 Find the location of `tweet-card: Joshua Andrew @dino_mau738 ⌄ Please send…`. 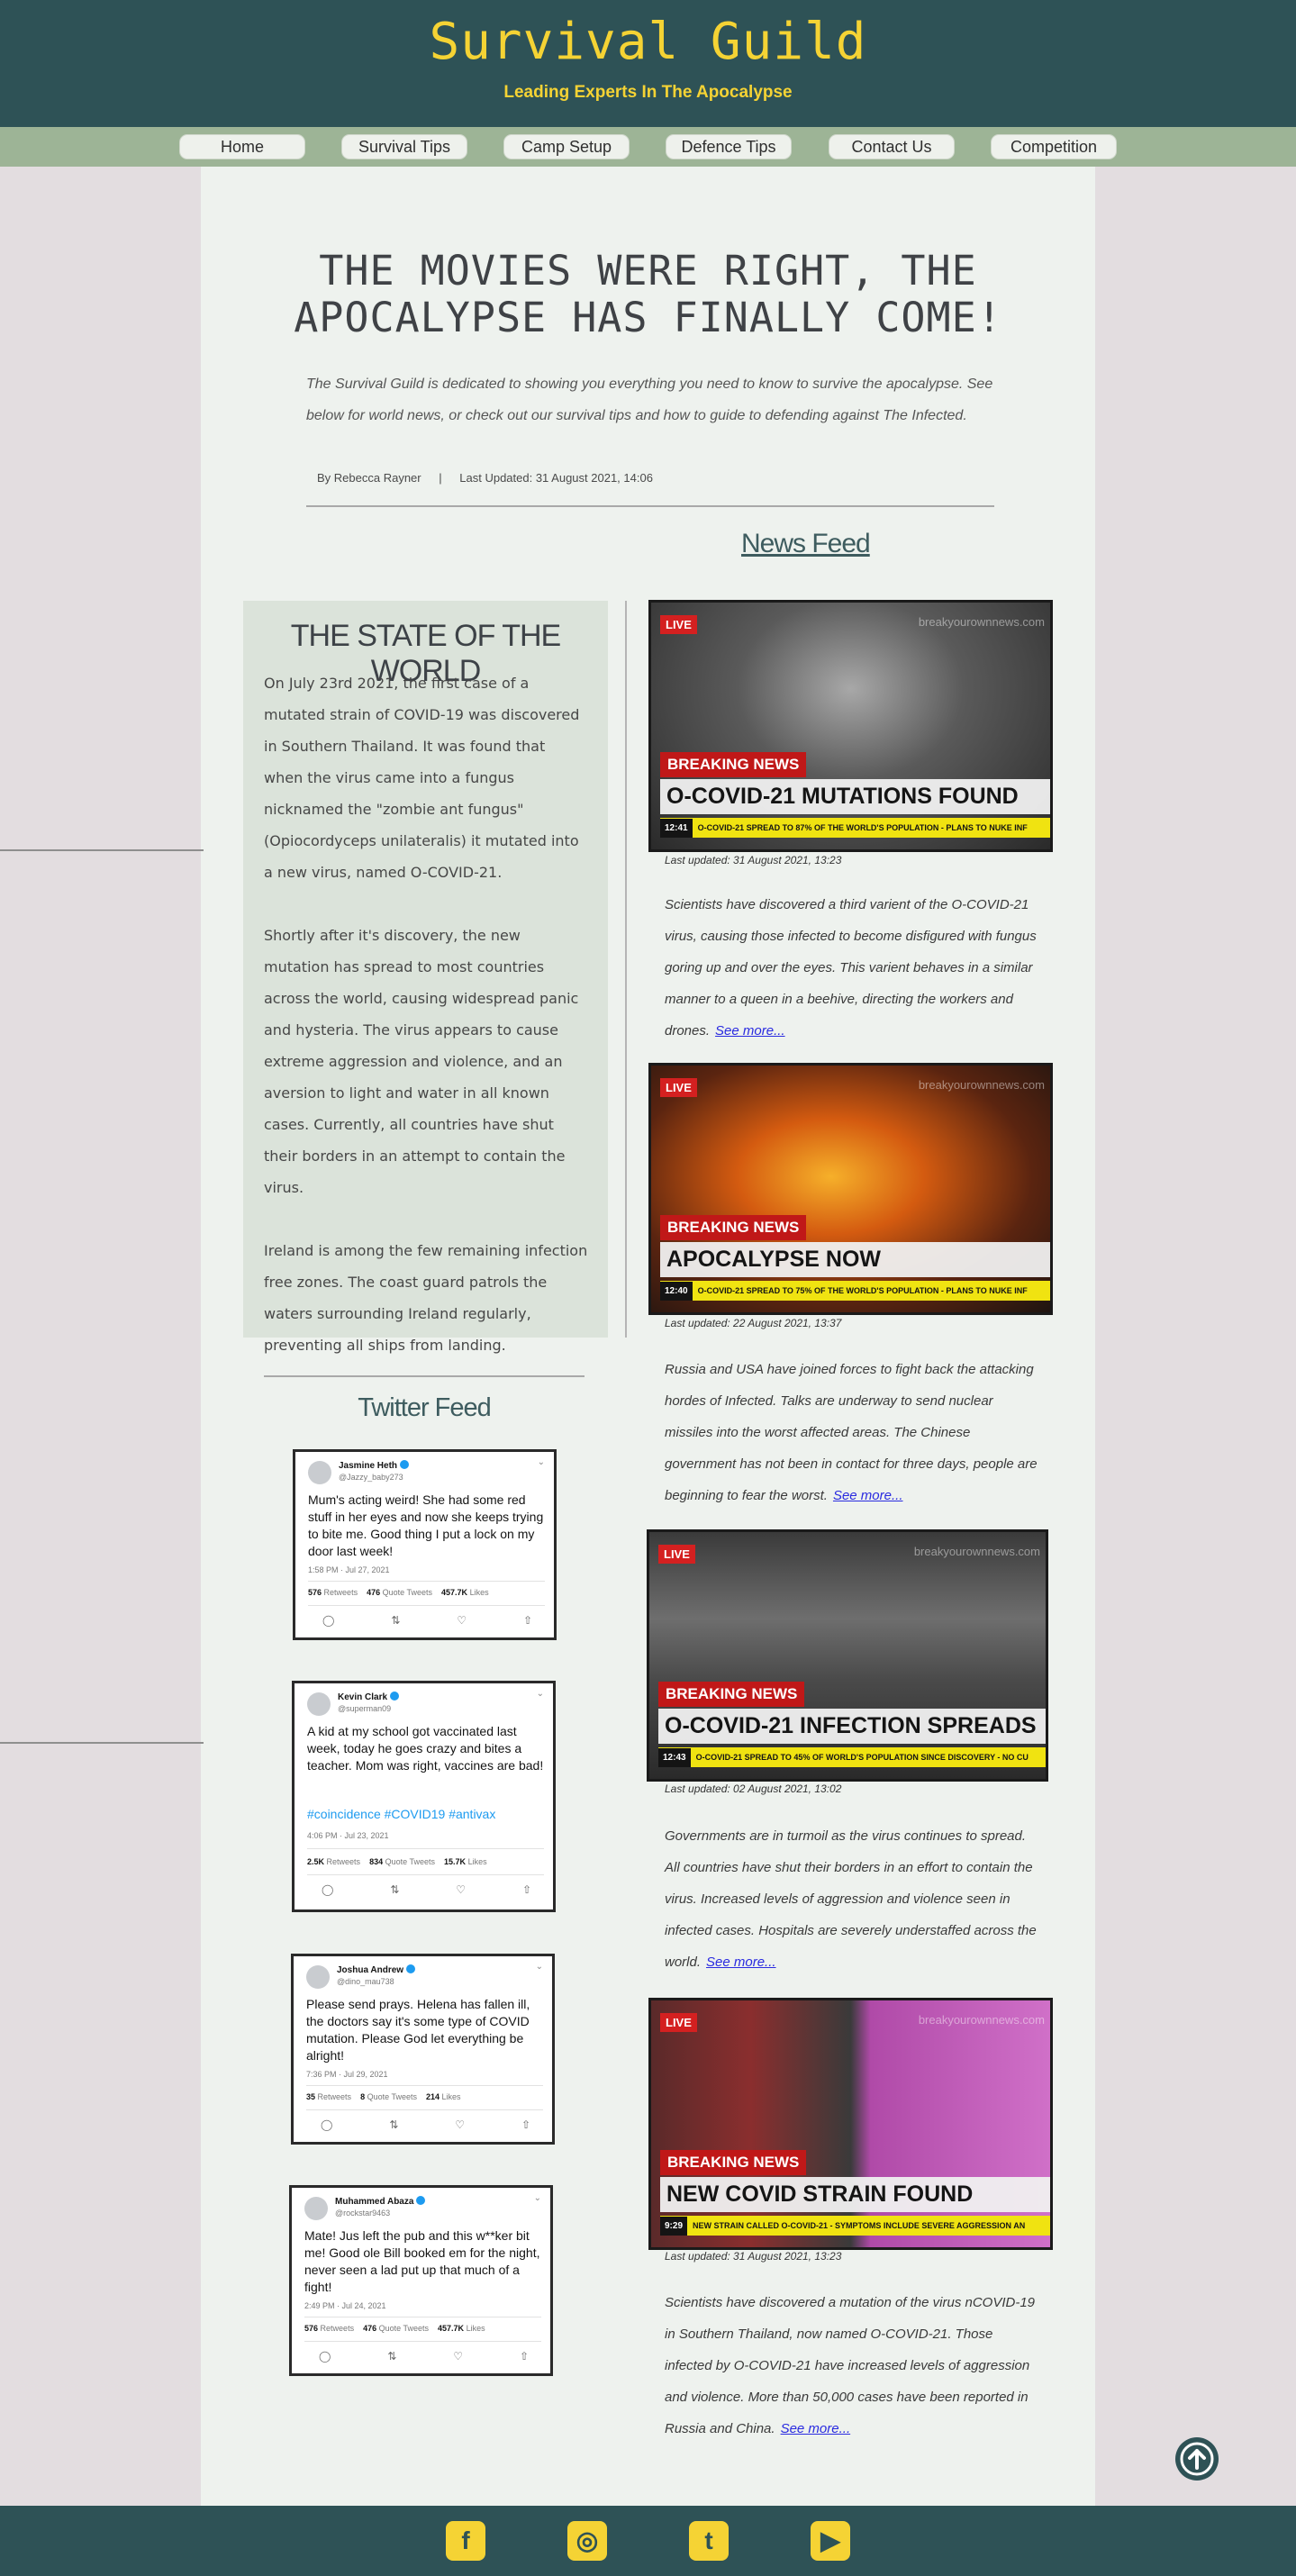

tweet-card: Joshua Andrew @dino_mau738 ⌄ Please send… is located at coordinates (423, 2049).